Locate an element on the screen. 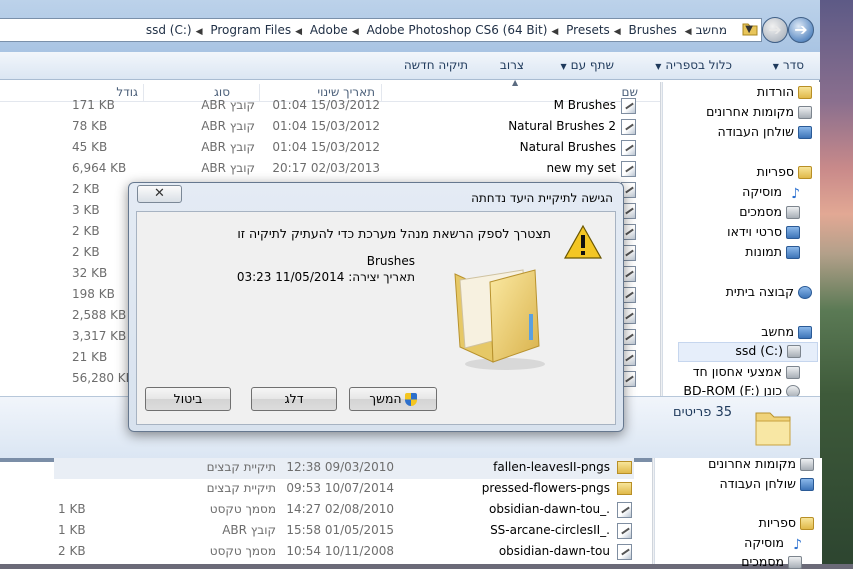  breadcrumb-computer: מחשב is located at coordinates (711, 30).